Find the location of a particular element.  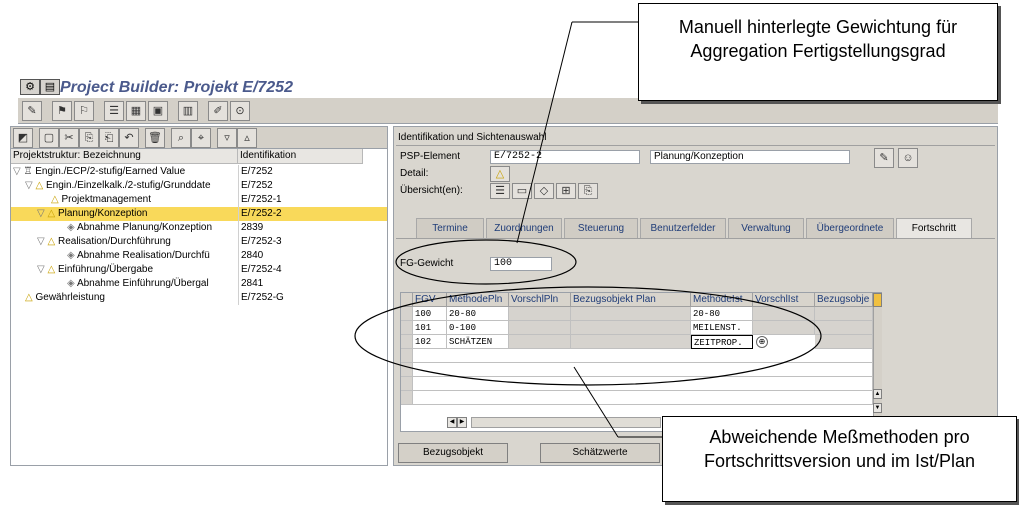

callout-bottom-pointer is located at coordinates (596, 402).